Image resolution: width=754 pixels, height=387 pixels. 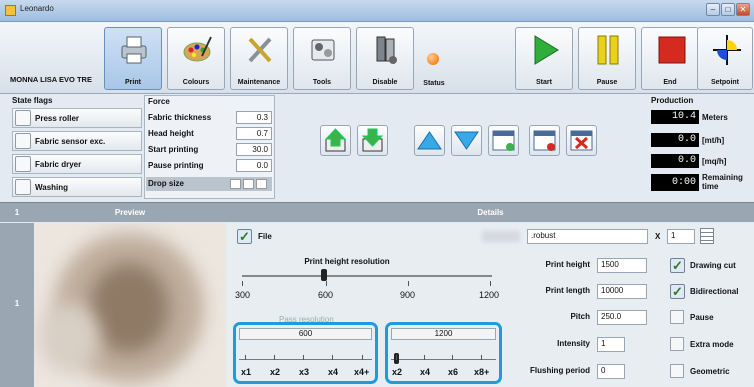 I want to click on state-flag-press-roller: Press roller, so click(x=77, y=118).